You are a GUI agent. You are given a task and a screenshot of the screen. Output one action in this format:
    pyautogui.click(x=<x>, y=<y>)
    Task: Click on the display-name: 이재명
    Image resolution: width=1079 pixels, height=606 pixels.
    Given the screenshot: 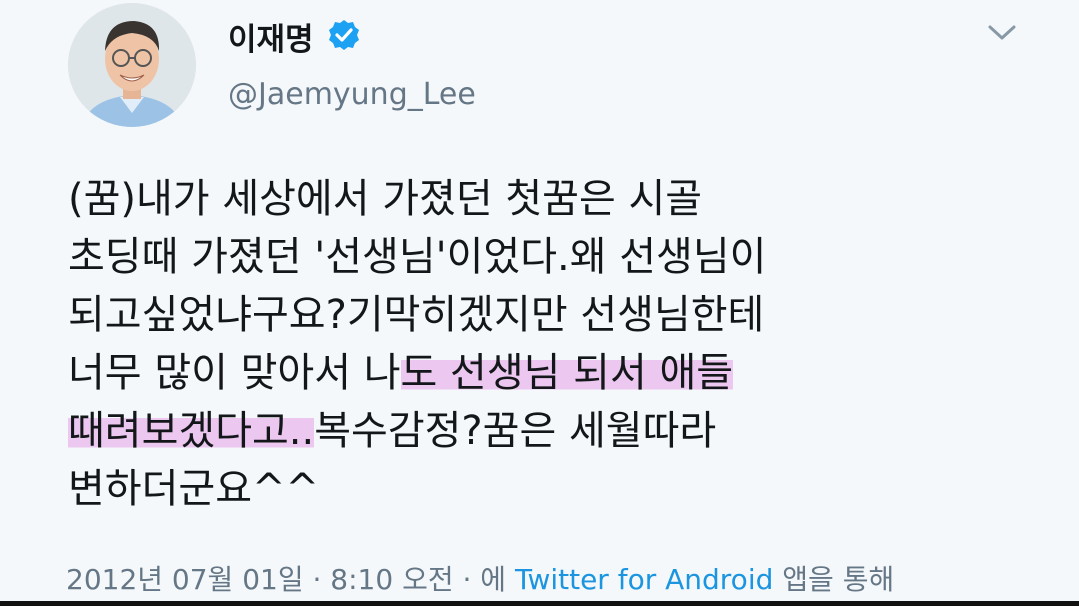 What is the action you would take?
    pyautogui.click(x=271, y=36)
    